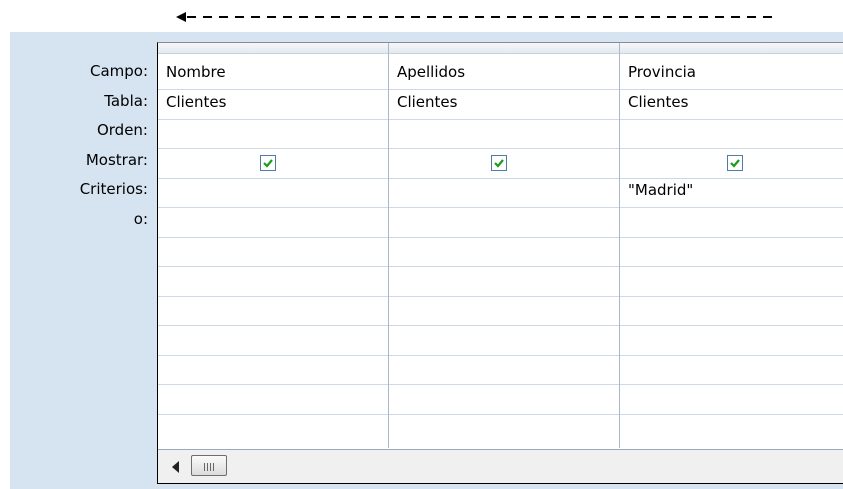 The width and height of the screenshot is (843, 489). I want to click on horizontal-scrollbar, so click(500, 466).